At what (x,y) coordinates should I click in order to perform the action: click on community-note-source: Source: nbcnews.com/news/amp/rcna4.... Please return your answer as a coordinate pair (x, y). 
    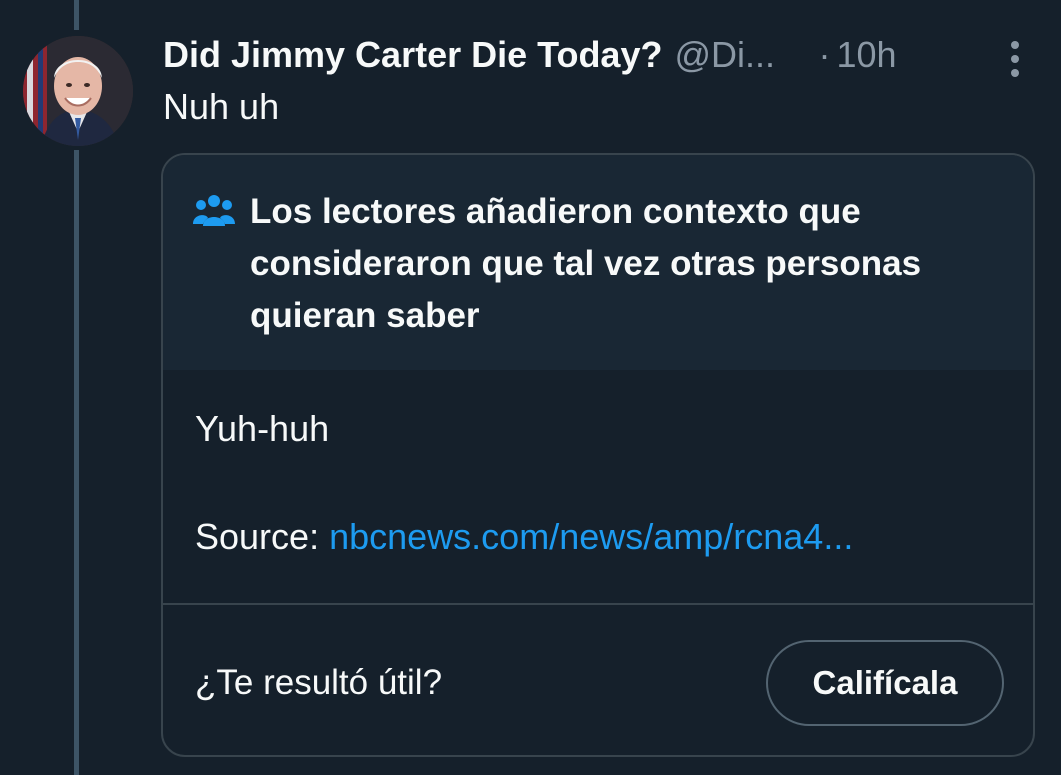
    Looking at the image, I should click on (605, 537).